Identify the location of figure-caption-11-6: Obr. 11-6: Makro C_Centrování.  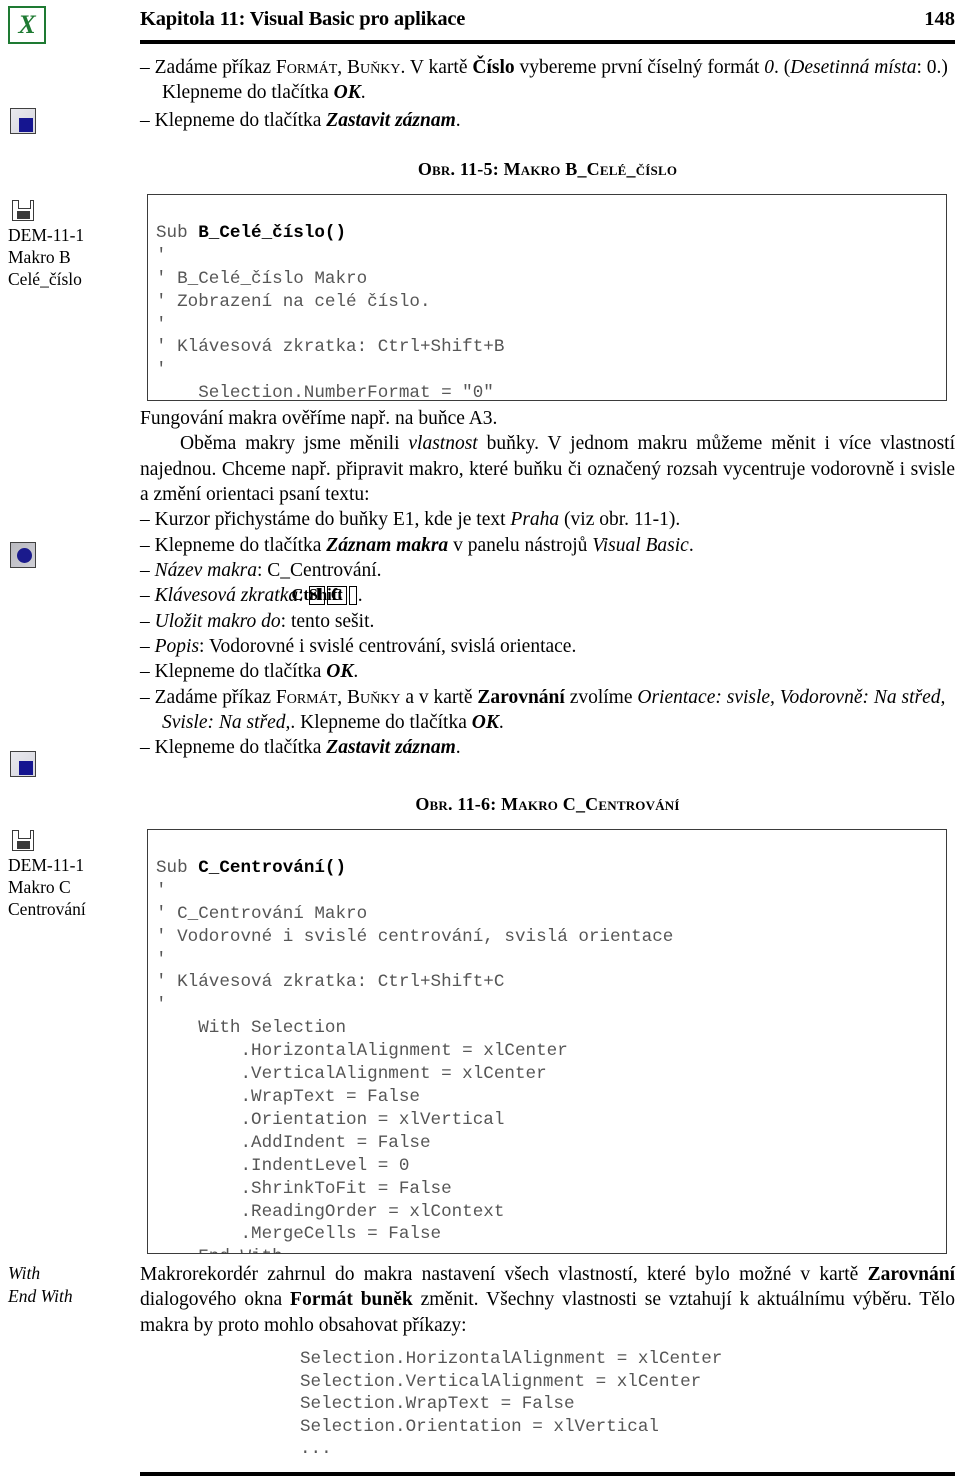
(547, 804).